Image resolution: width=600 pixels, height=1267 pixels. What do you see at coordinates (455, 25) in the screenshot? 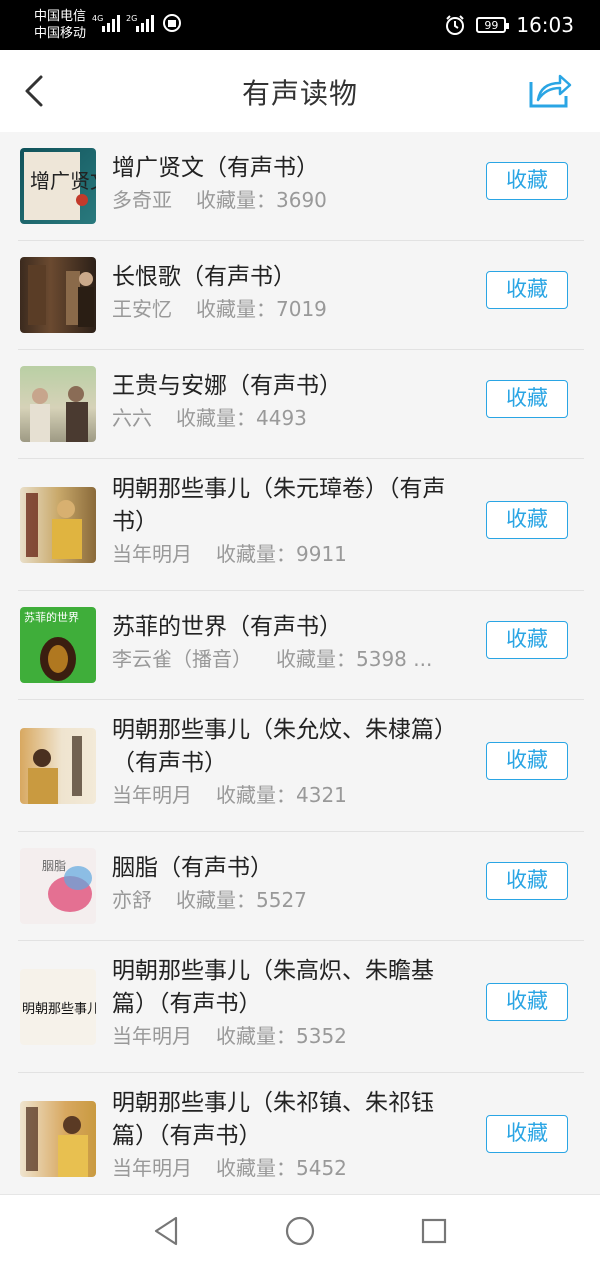
I see `alarm-icon` at bounding box center [455, 25].